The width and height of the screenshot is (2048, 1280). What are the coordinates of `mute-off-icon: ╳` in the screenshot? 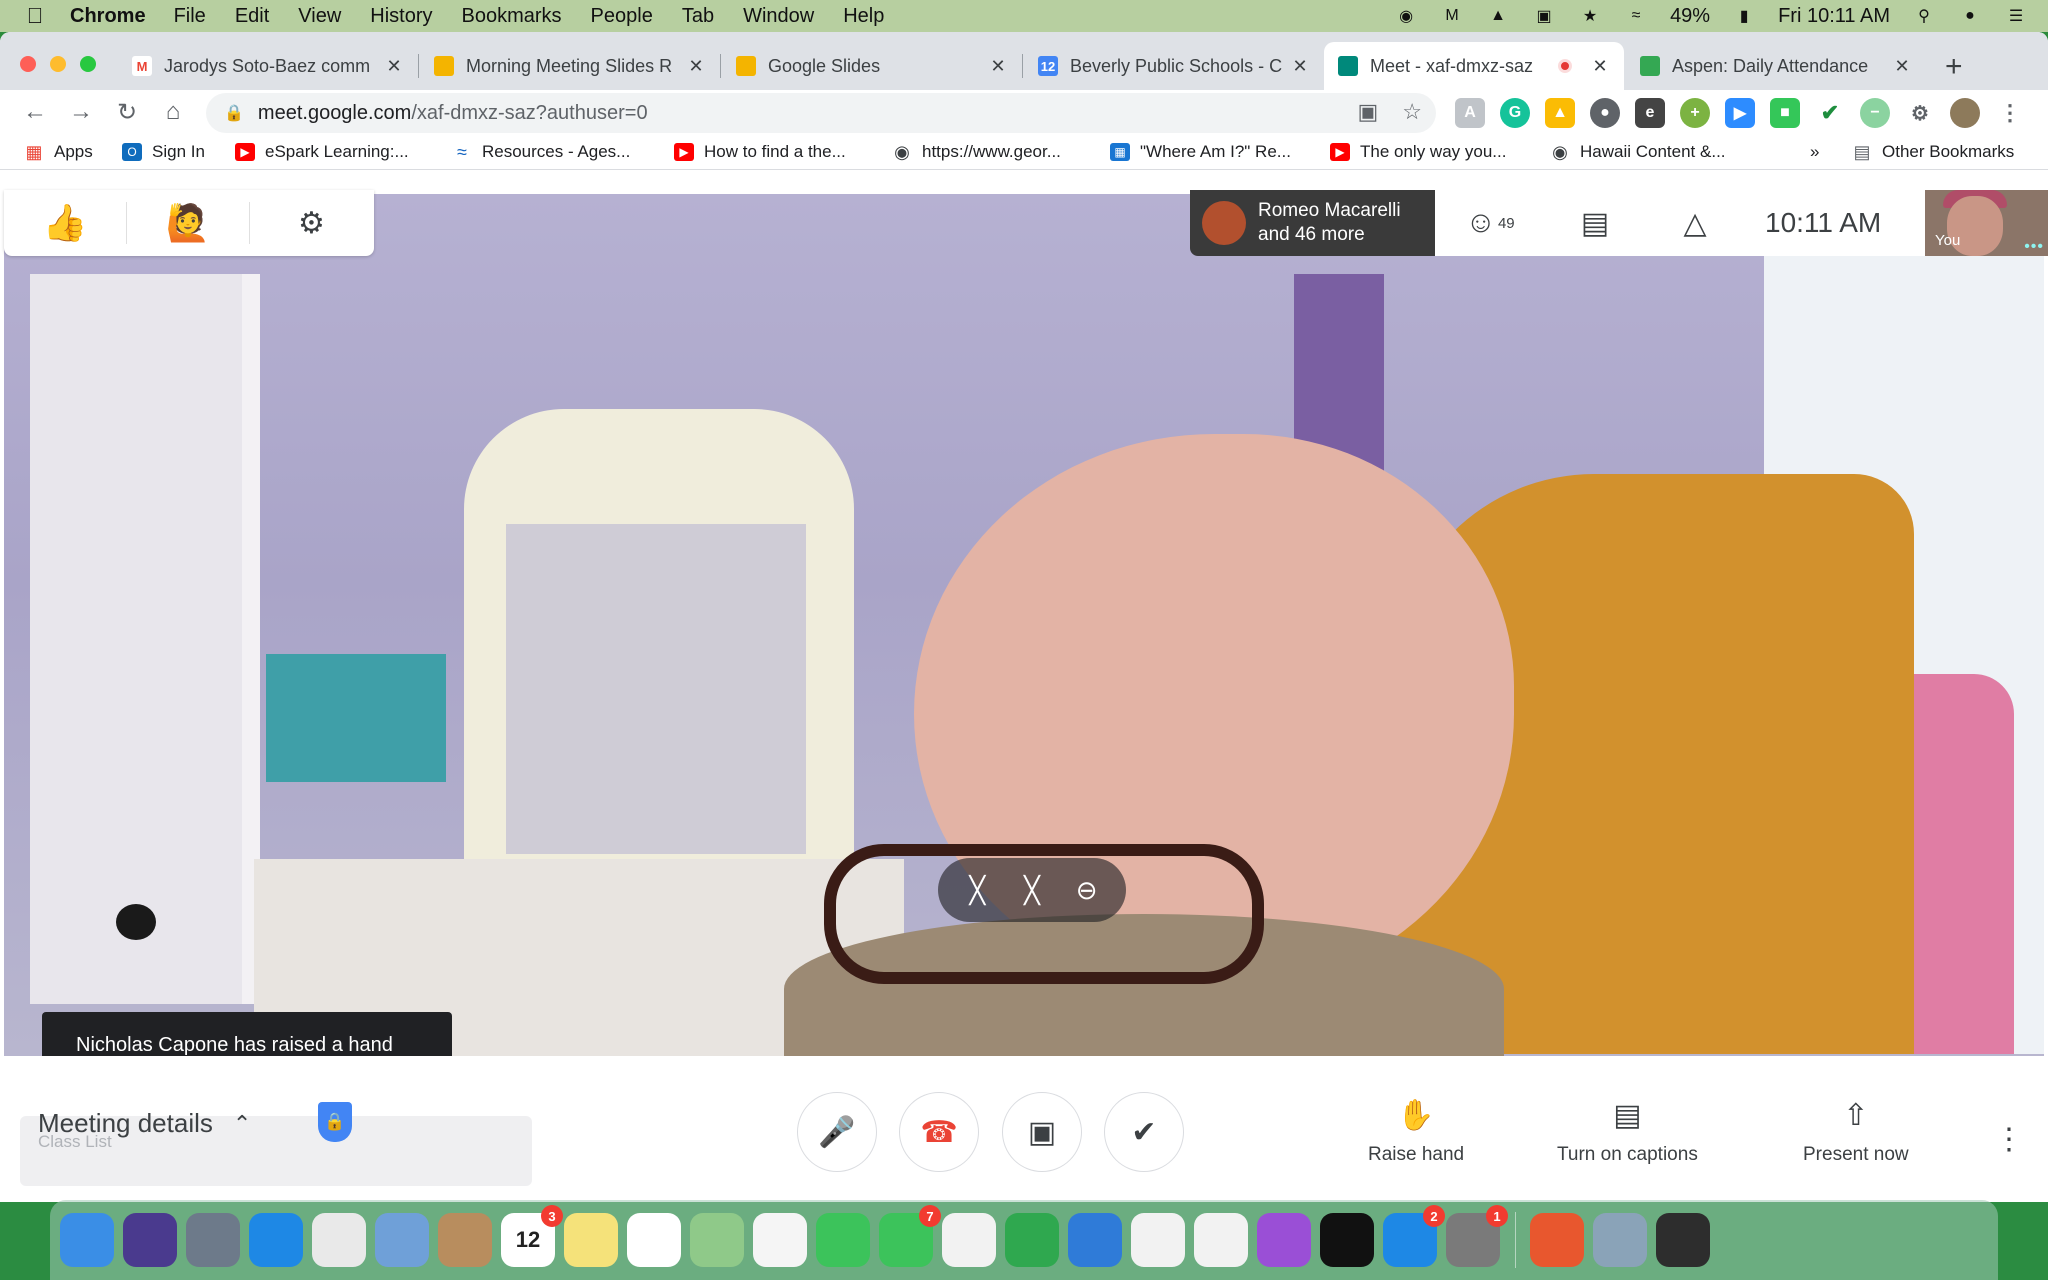 It's located at (1032, 890).